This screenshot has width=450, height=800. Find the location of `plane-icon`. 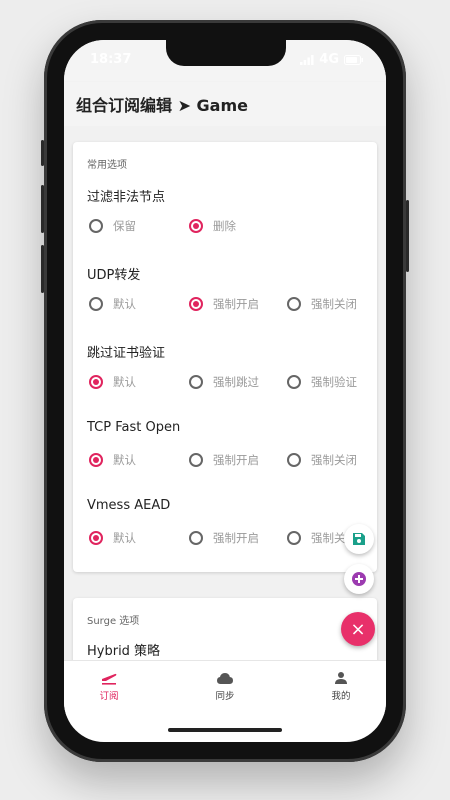

plane-icon is located at coordinates (109, 679).